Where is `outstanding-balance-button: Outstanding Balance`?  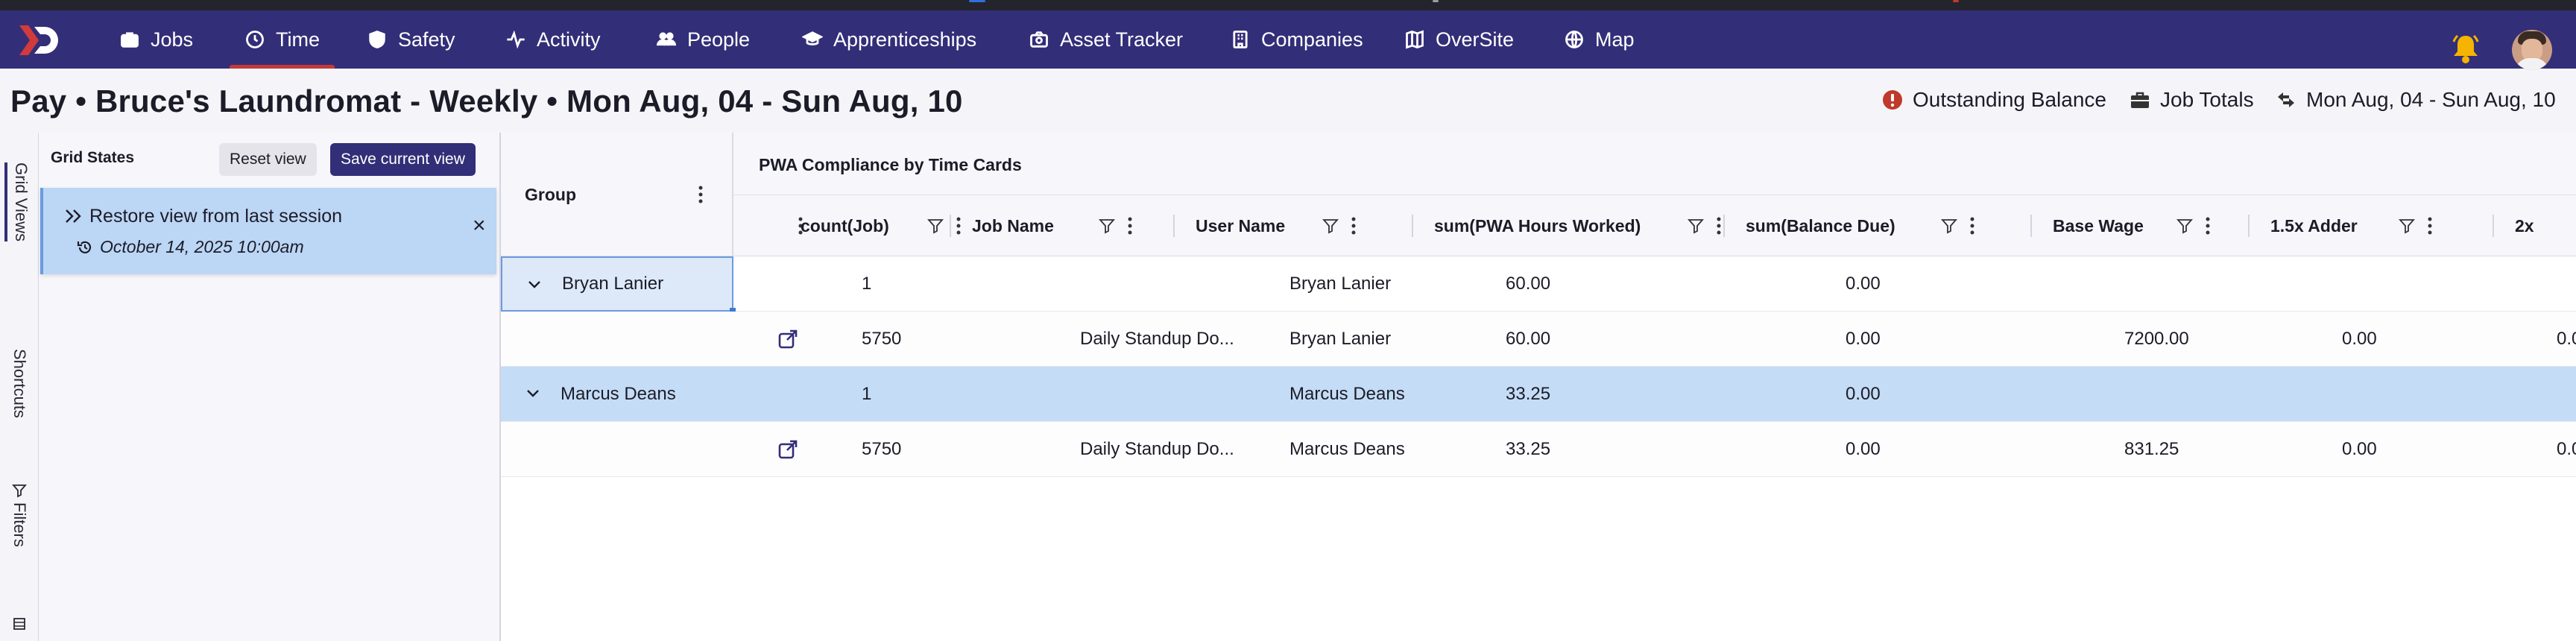 outstanding-balance-button: Outstanding Balance is located at coordinates (1994, 100).